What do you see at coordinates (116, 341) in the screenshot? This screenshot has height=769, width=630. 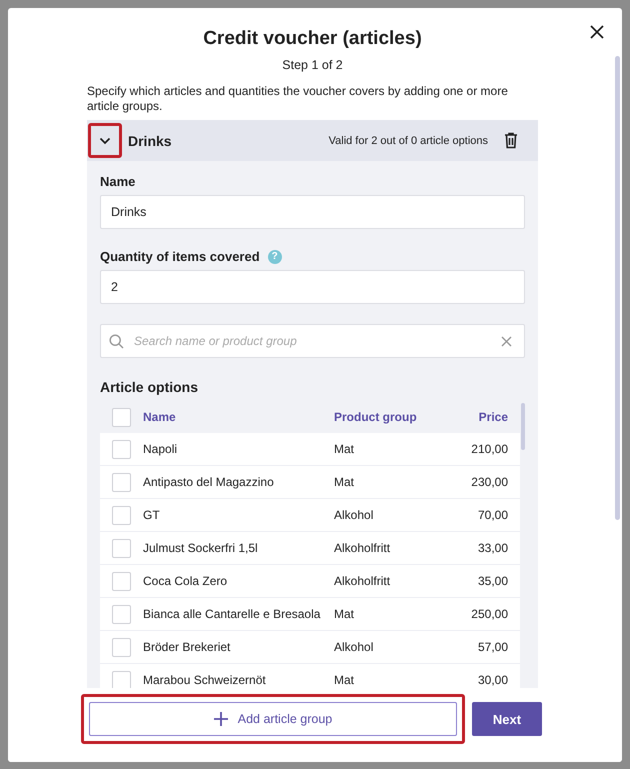 I see `search-icon` at bounding box center [116, 341].